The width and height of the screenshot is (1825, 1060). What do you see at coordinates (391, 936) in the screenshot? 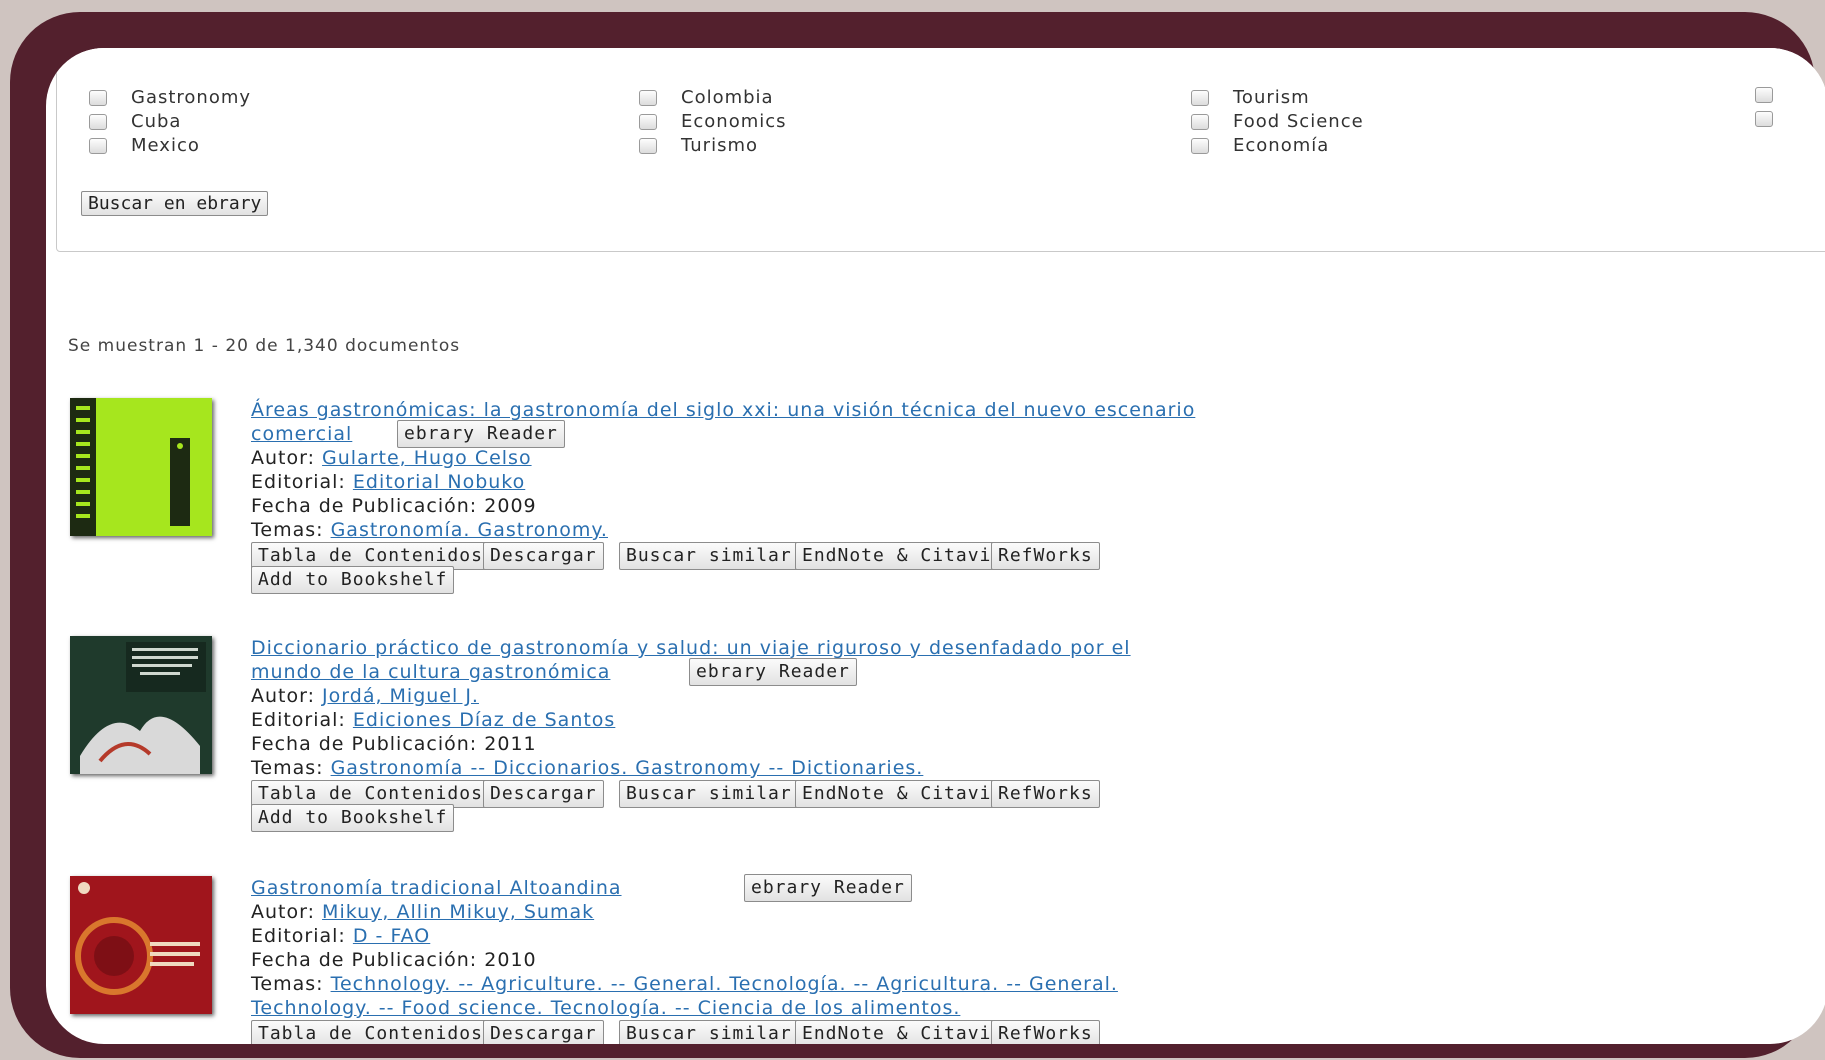
I see `publisher-link: D - FAO` at bounding box center [391, 936].